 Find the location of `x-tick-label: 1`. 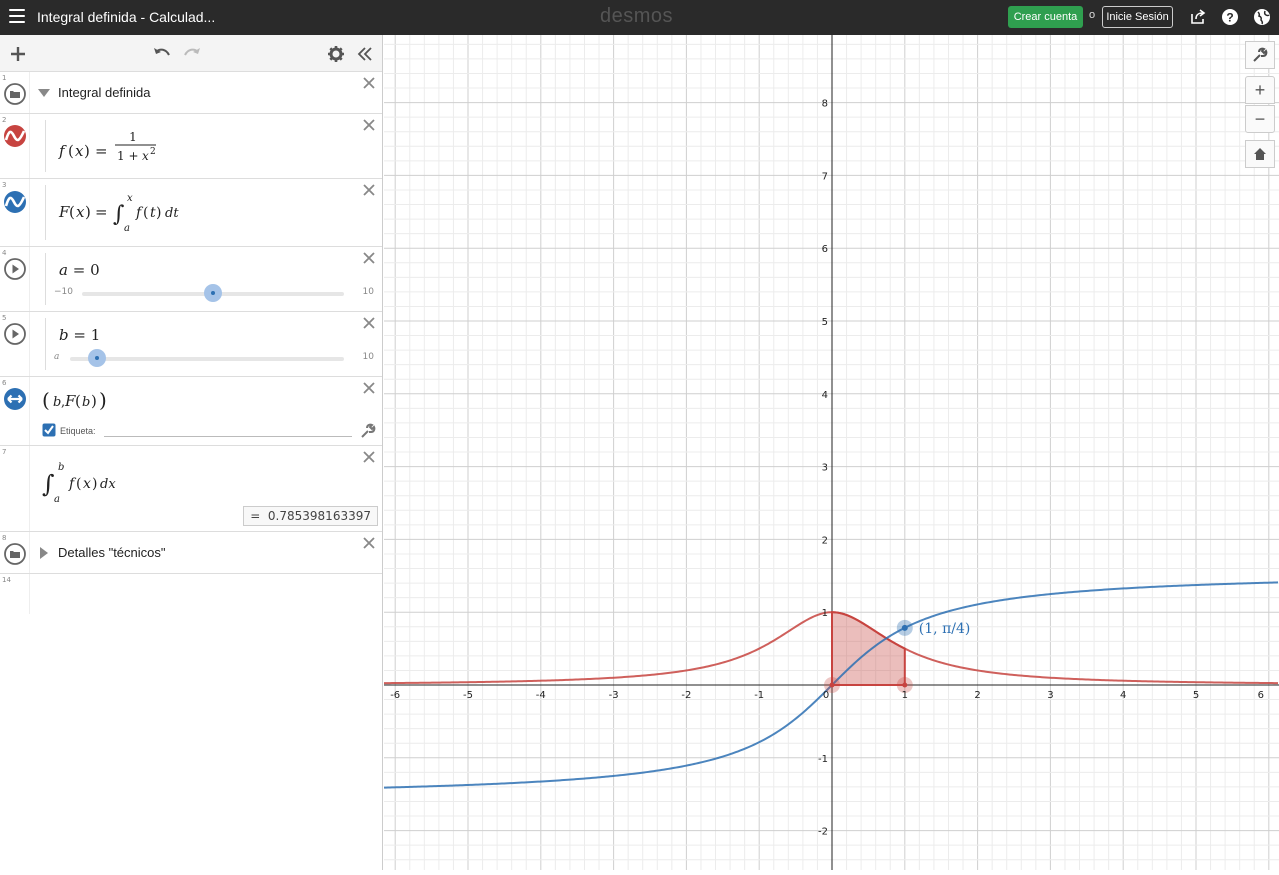

x-tick-label: 1 is located at coordinates (905, 695).